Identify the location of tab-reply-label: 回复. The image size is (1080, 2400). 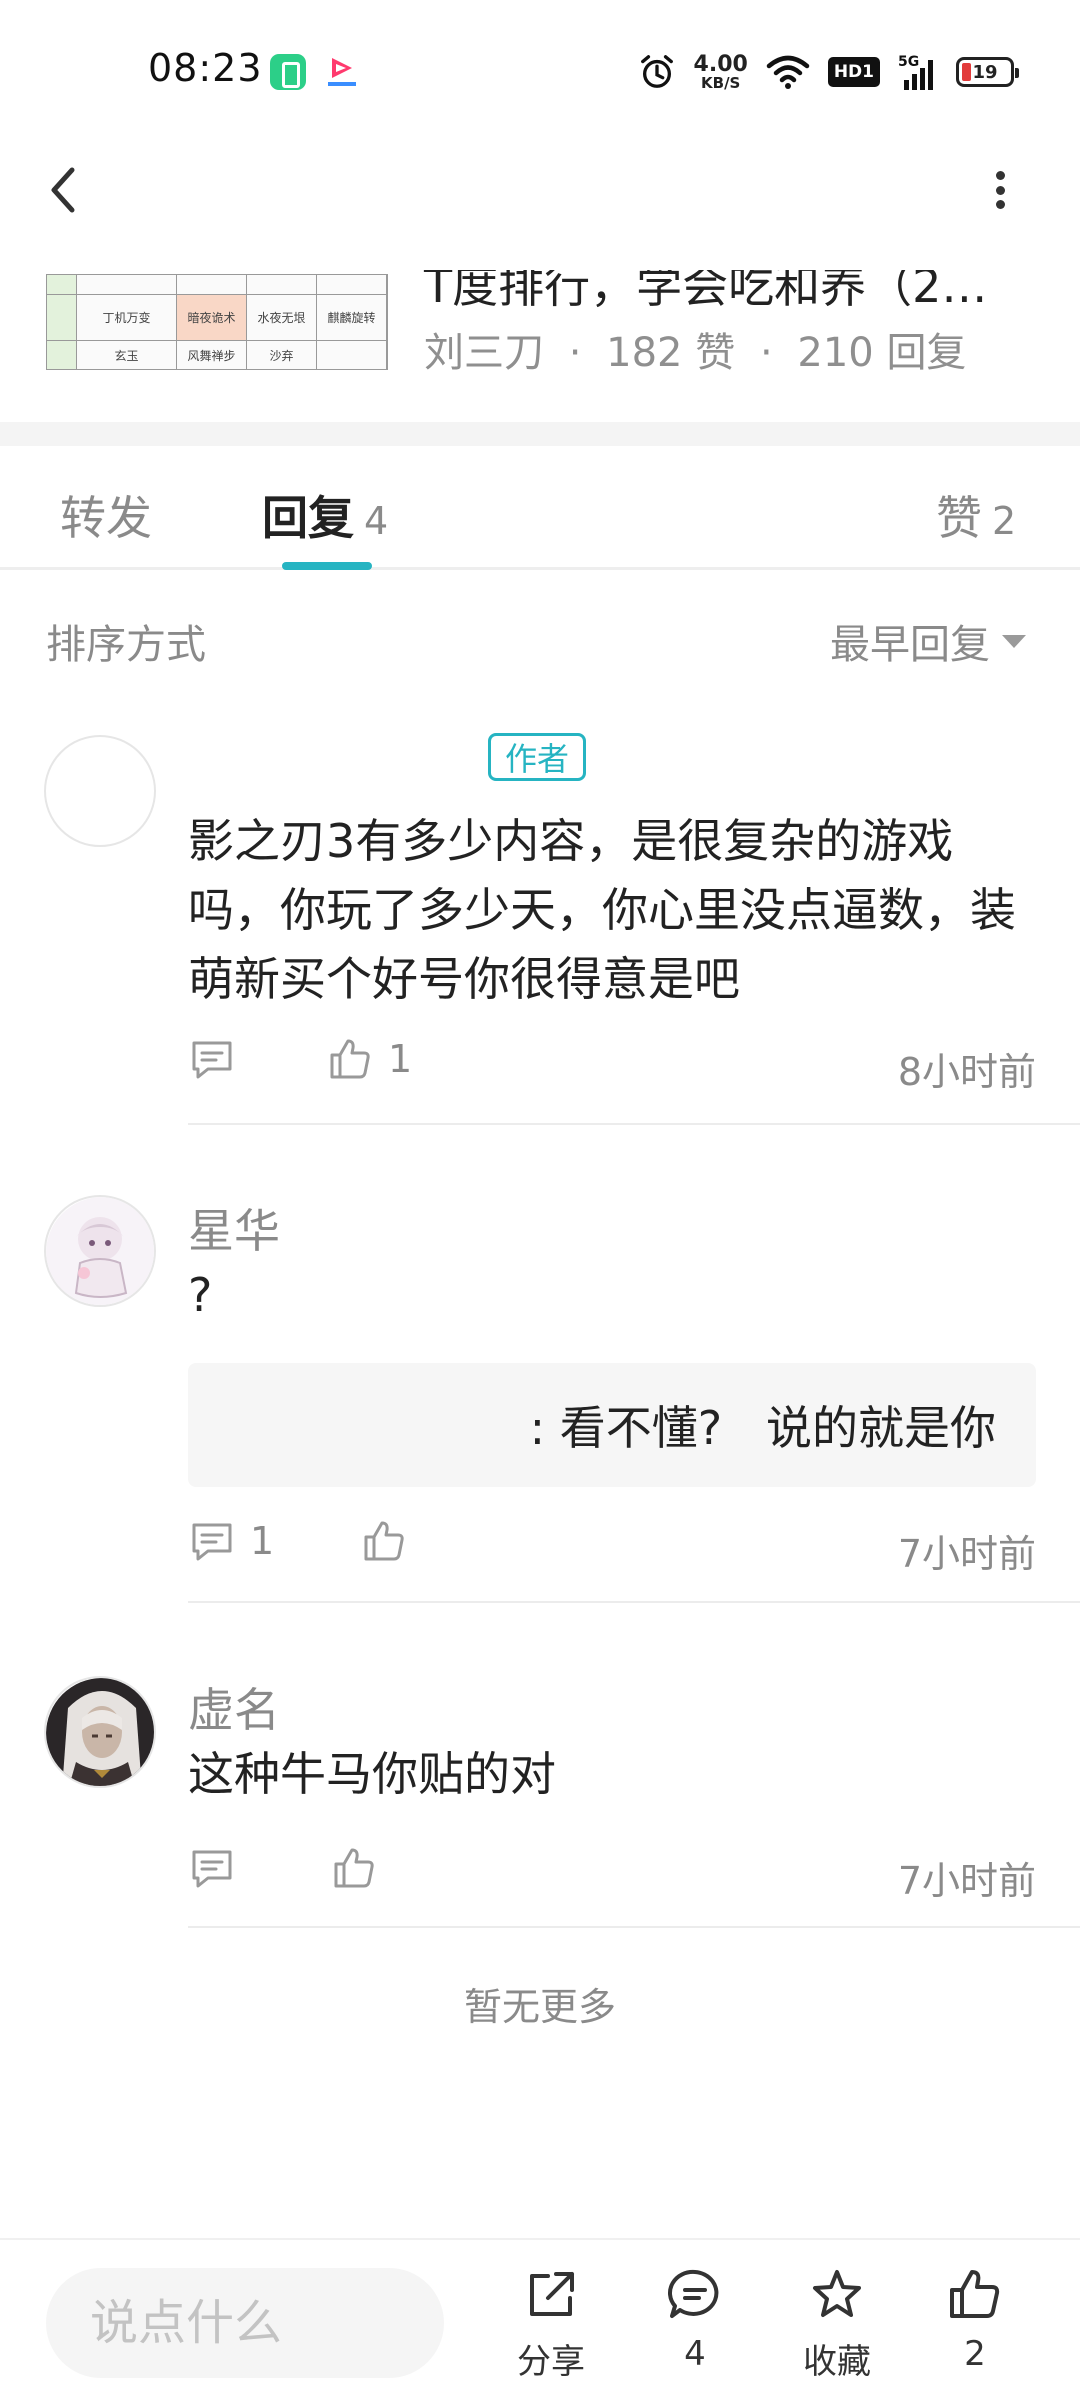
(308, 518).